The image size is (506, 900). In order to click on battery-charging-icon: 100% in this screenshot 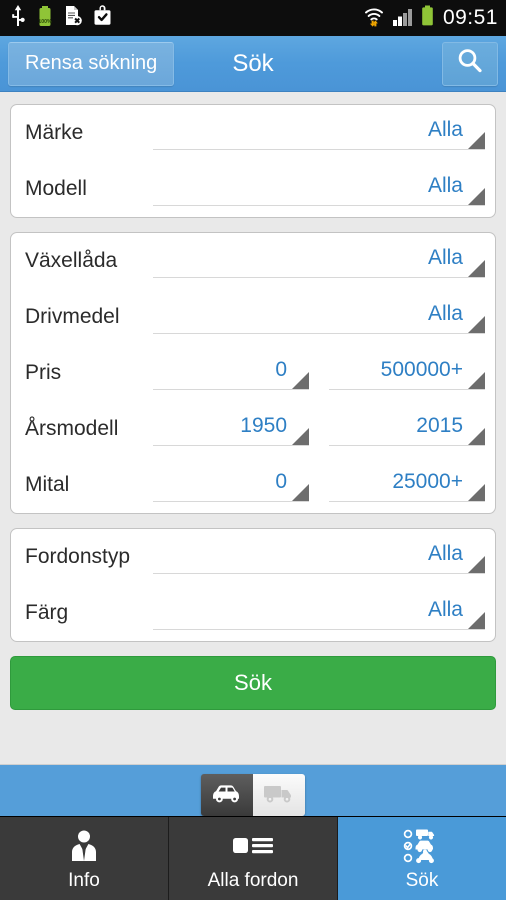, I will do `click(45, 18)`.